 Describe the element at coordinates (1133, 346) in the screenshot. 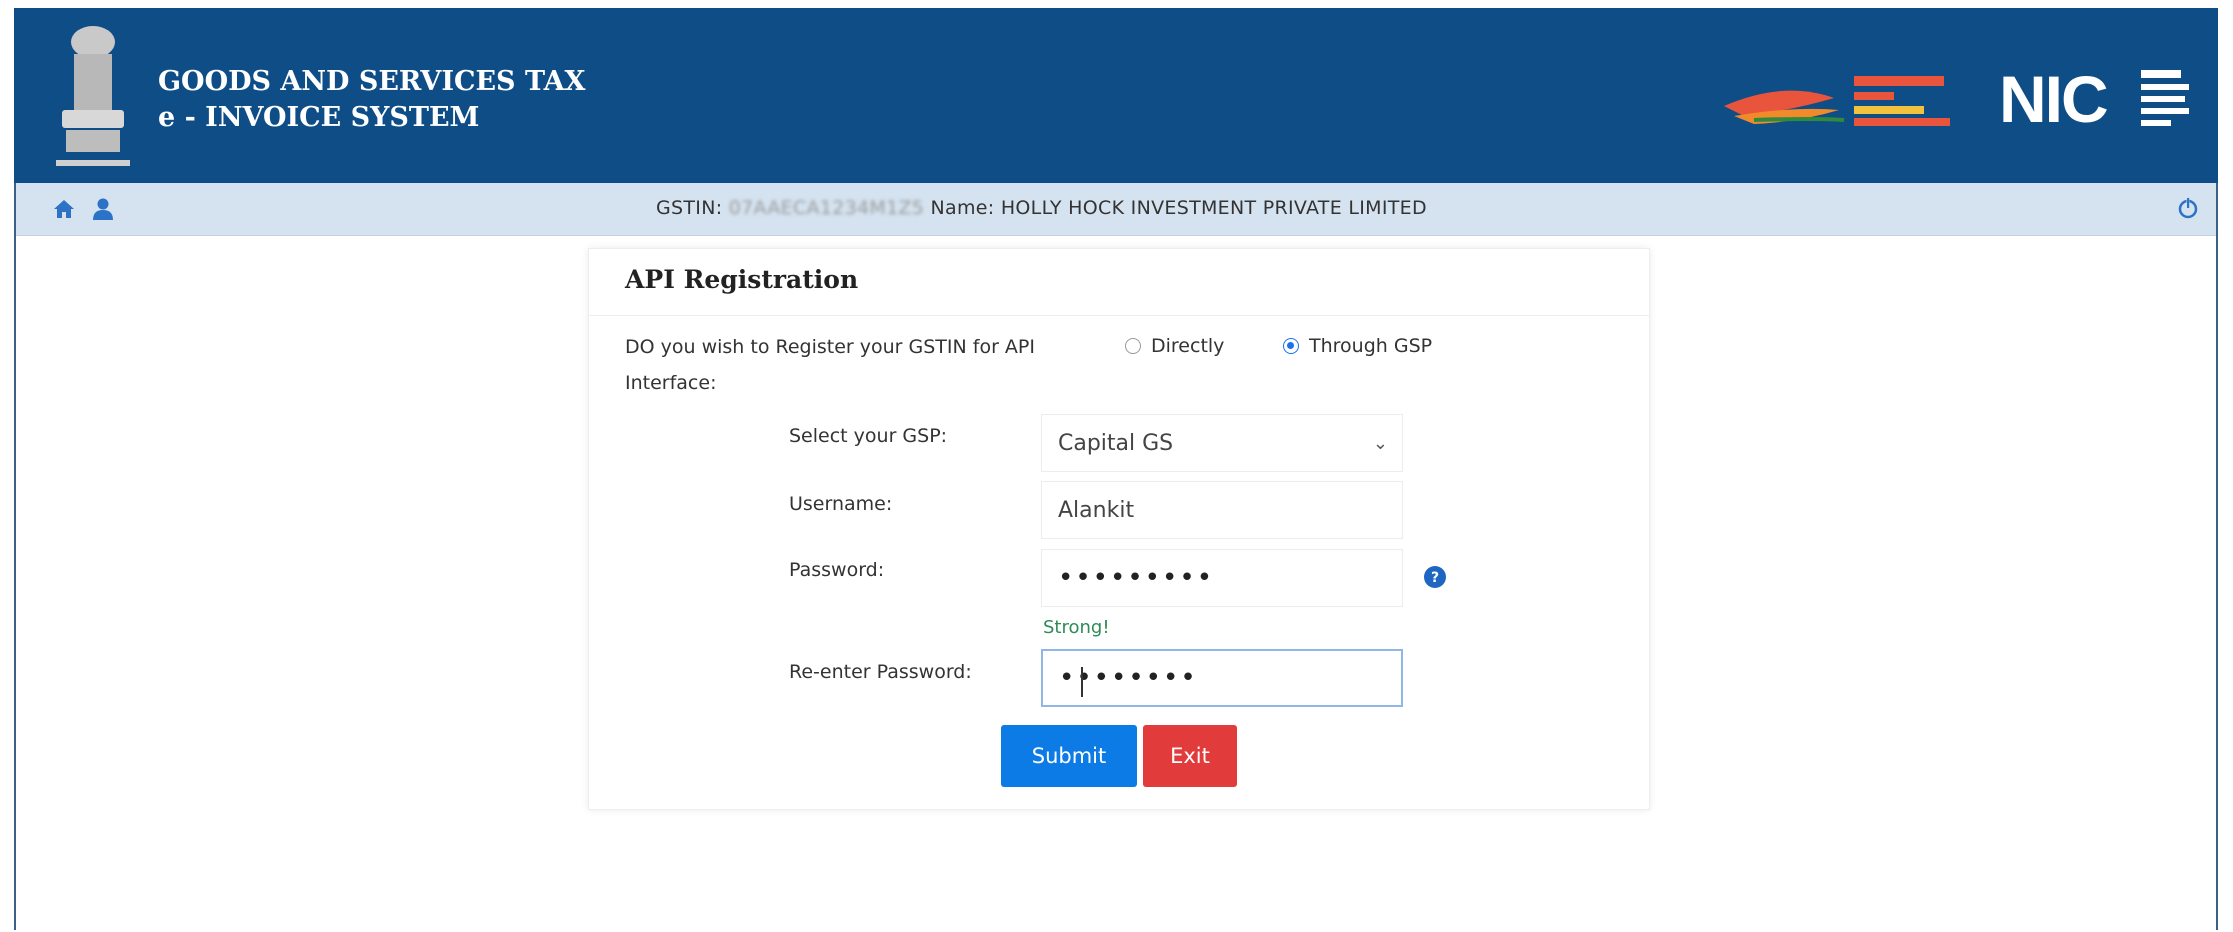

I see `radio-directly-circle` at that location.